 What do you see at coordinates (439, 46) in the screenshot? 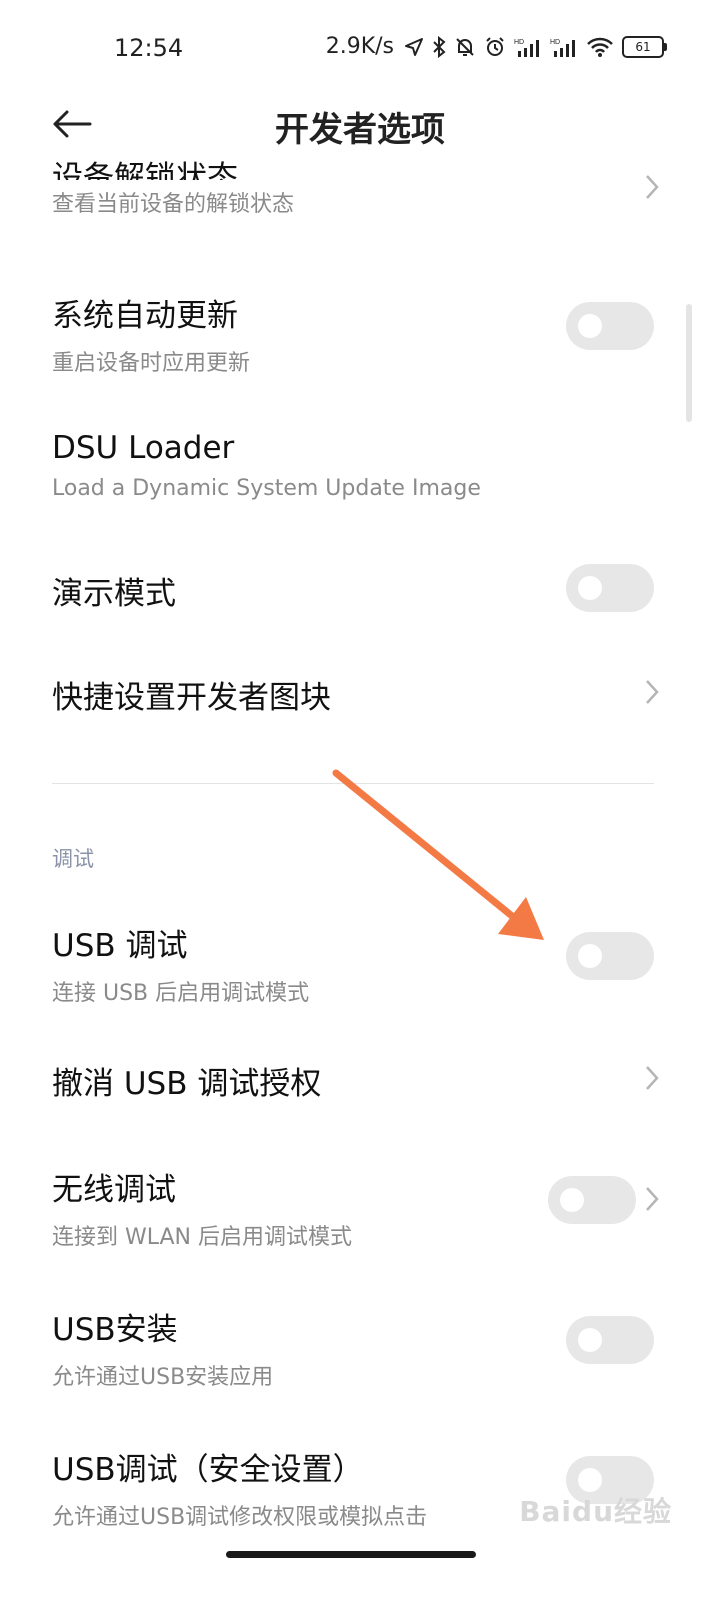
I see `bluetooth-icon` at bounding box center [439, 46].